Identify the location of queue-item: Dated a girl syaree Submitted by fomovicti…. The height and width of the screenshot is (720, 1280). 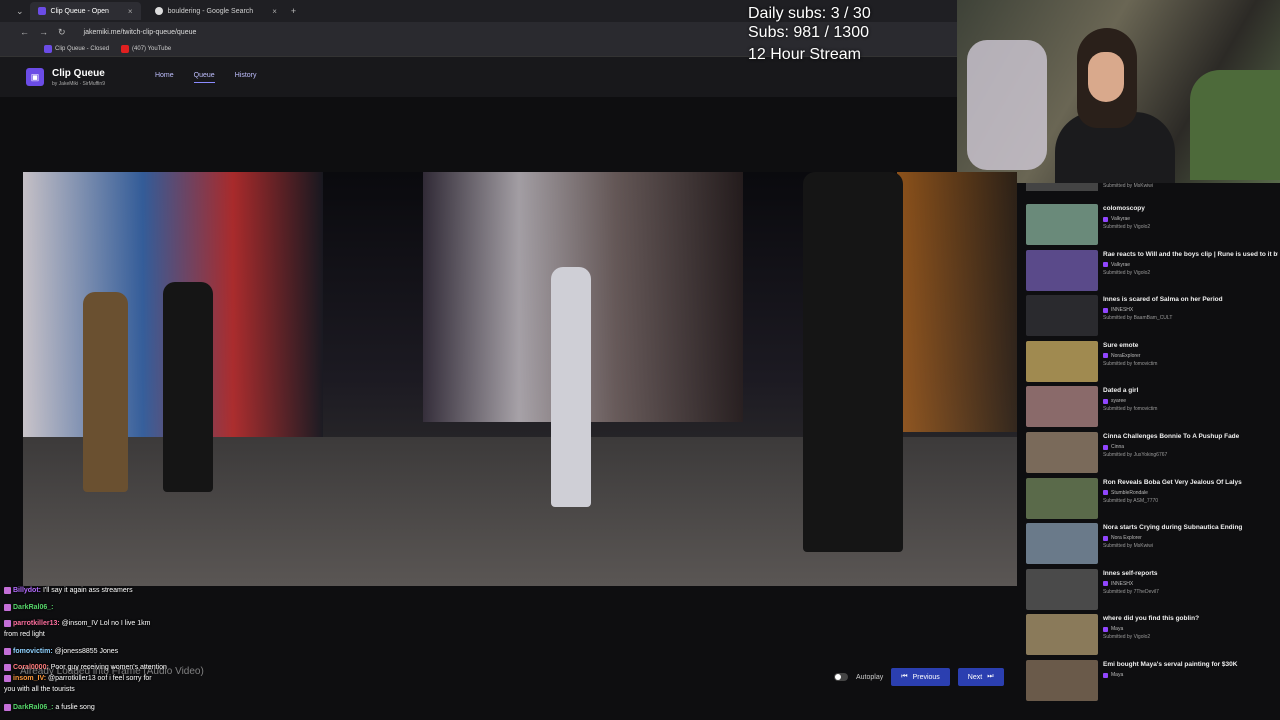
(1152, 408).